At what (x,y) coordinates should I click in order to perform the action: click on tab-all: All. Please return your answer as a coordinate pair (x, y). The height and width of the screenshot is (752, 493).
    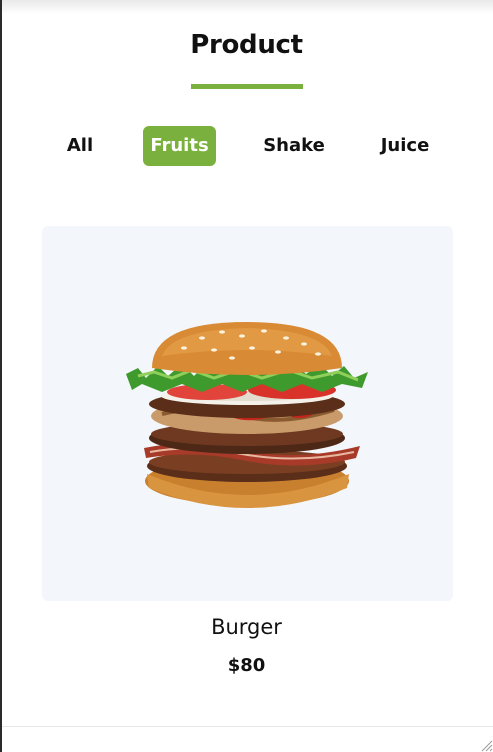
    Looking at the image, I should click on (80, 146).